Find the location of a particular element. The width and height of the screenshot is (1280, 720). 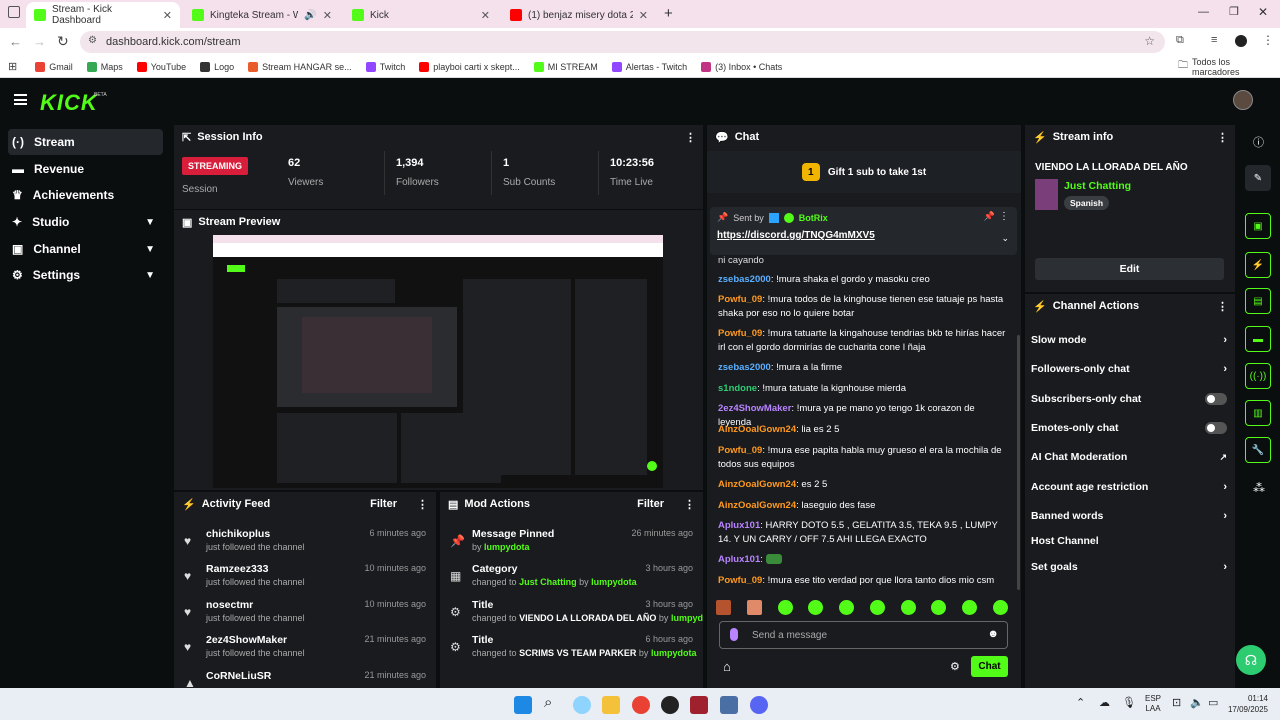

activity-user: Ramzeez333 is located at coordinates (237, 569).